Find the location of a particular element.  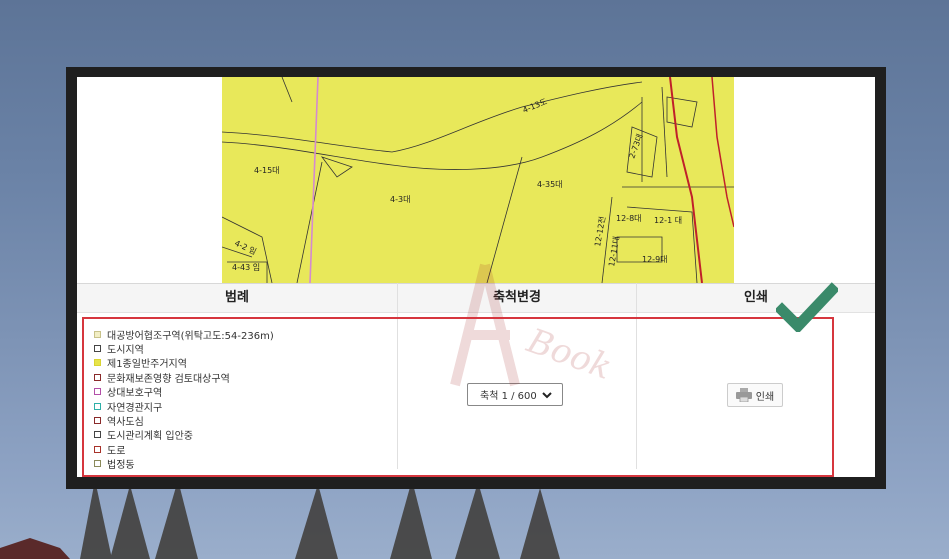

legend-label: 문화재보존영향 검토대상구역 is located at coordinates (168, 379).